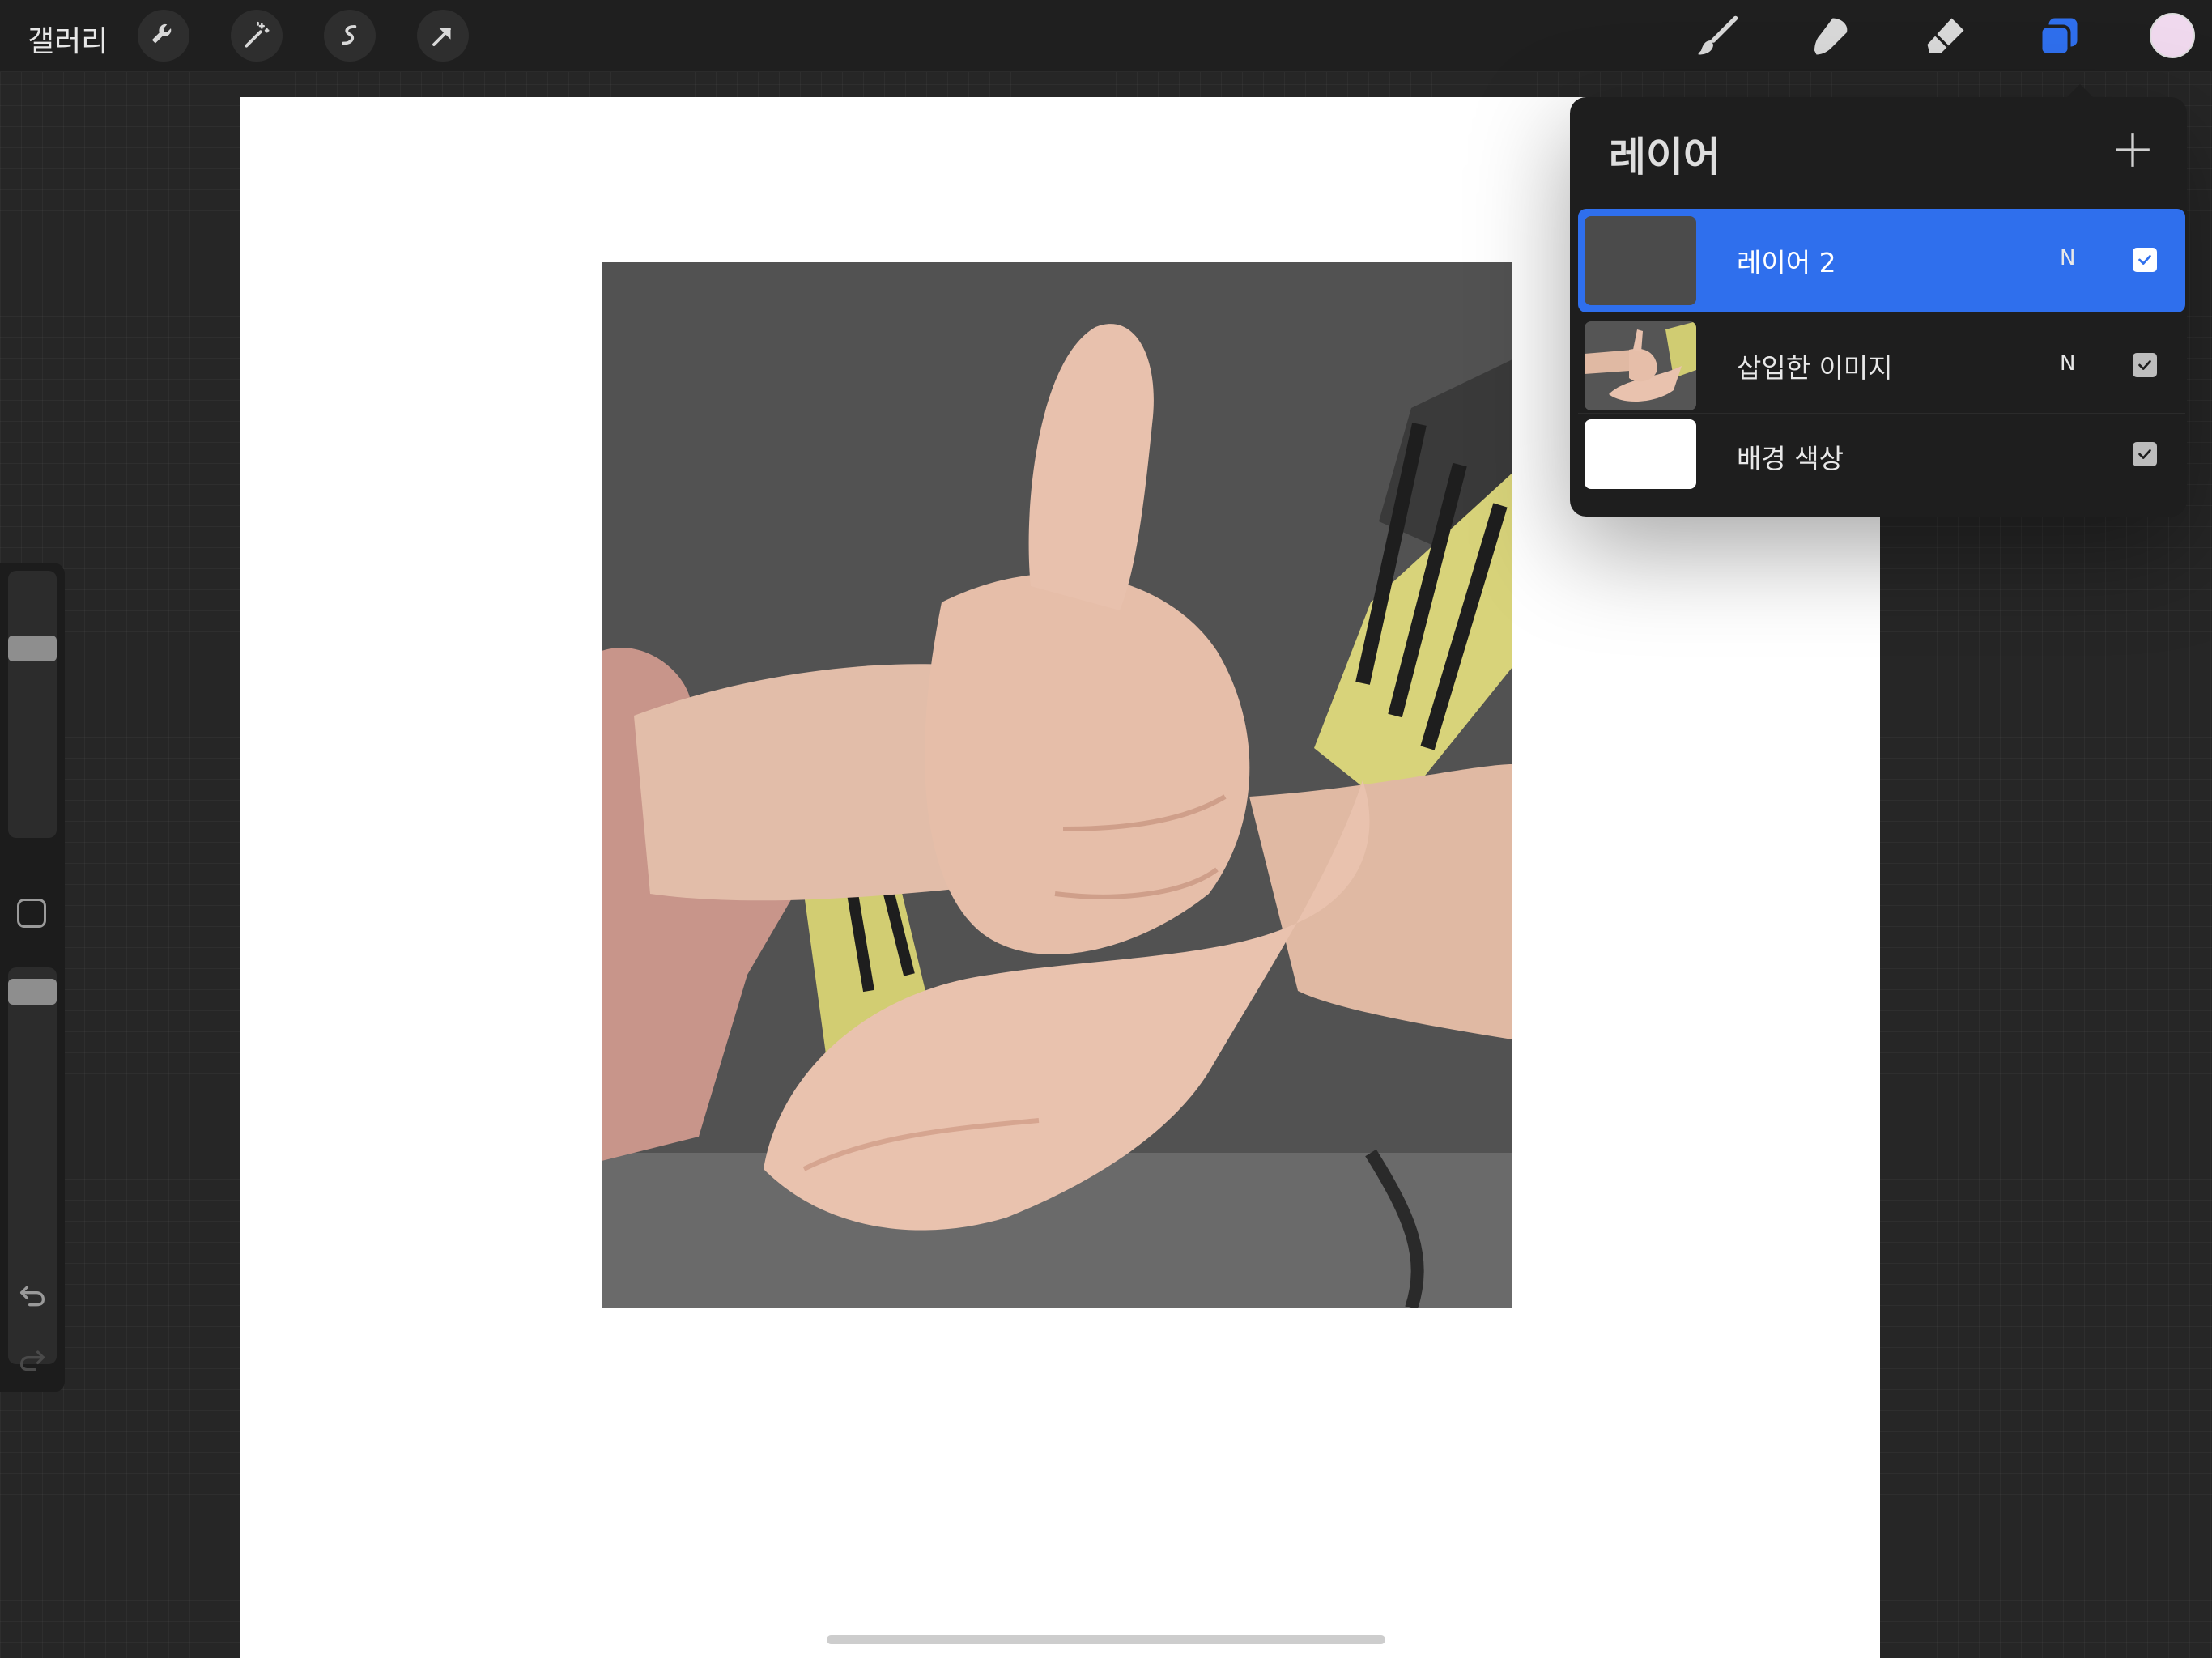 This screenshot has height=1658, width=2212. Describe the element at coordinates (2172, 35) in the screenshot. I see `color-picker-button` at that location.